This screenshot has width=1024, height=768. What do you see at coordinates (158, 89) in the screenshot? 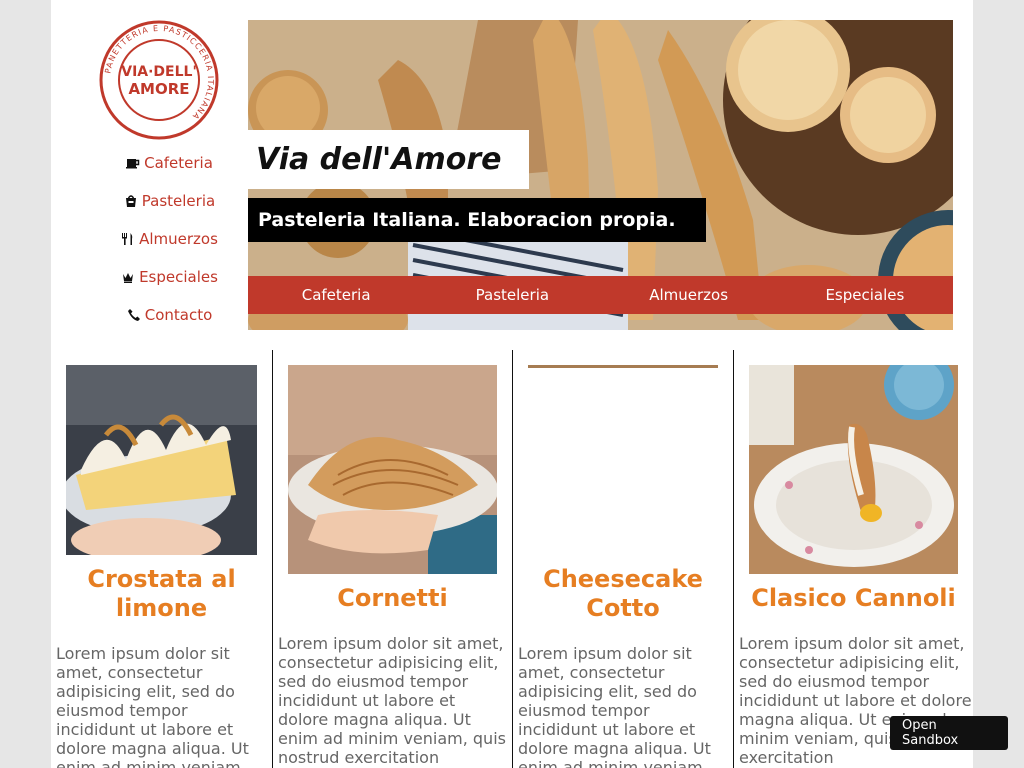
I see `svg-text: AMORE` at bounding box center [158, 89].